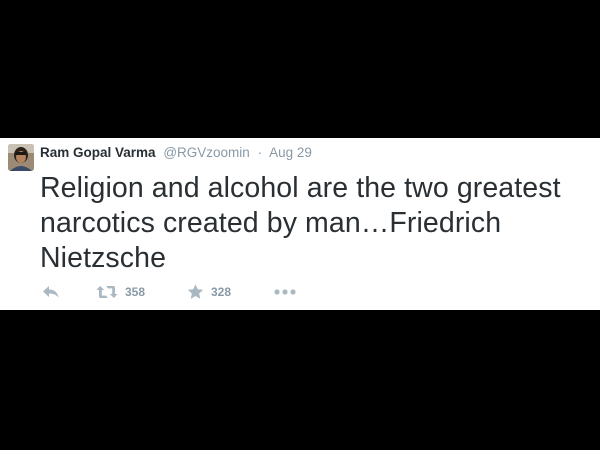 Image resolution: width=600 pixels, height=450 pixels. I want to click on favorite-button: 328, so click(209, 292).